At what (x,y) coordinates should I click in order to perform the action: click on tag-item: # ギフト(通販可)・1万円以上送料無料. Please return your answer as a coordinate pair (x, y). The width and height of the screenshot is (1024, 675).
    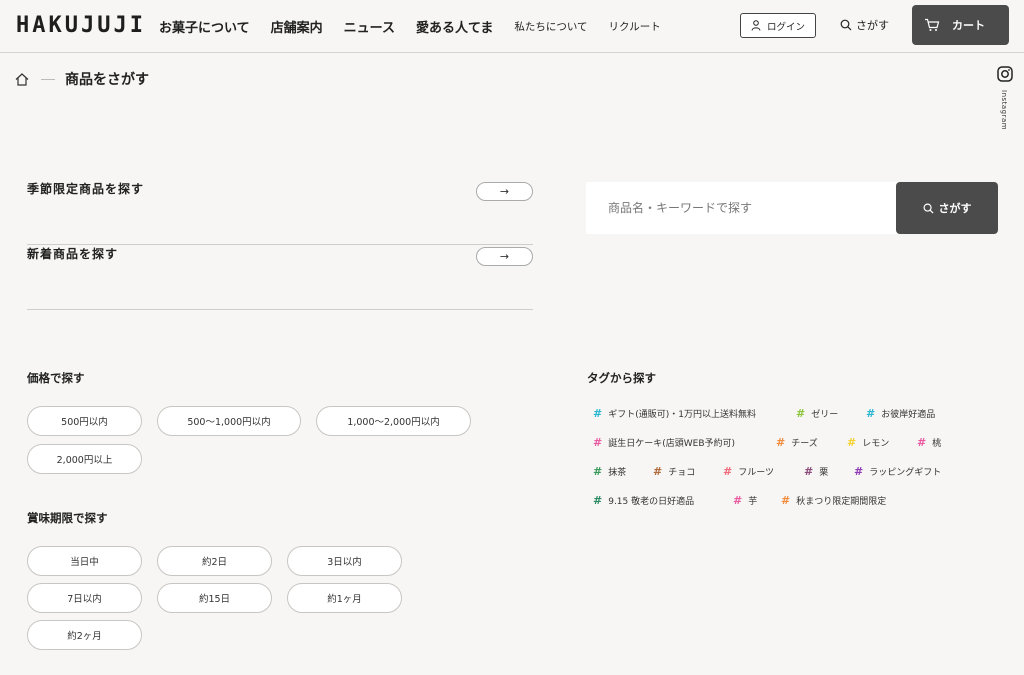
    Looking at the image, I should click on (674, 413).